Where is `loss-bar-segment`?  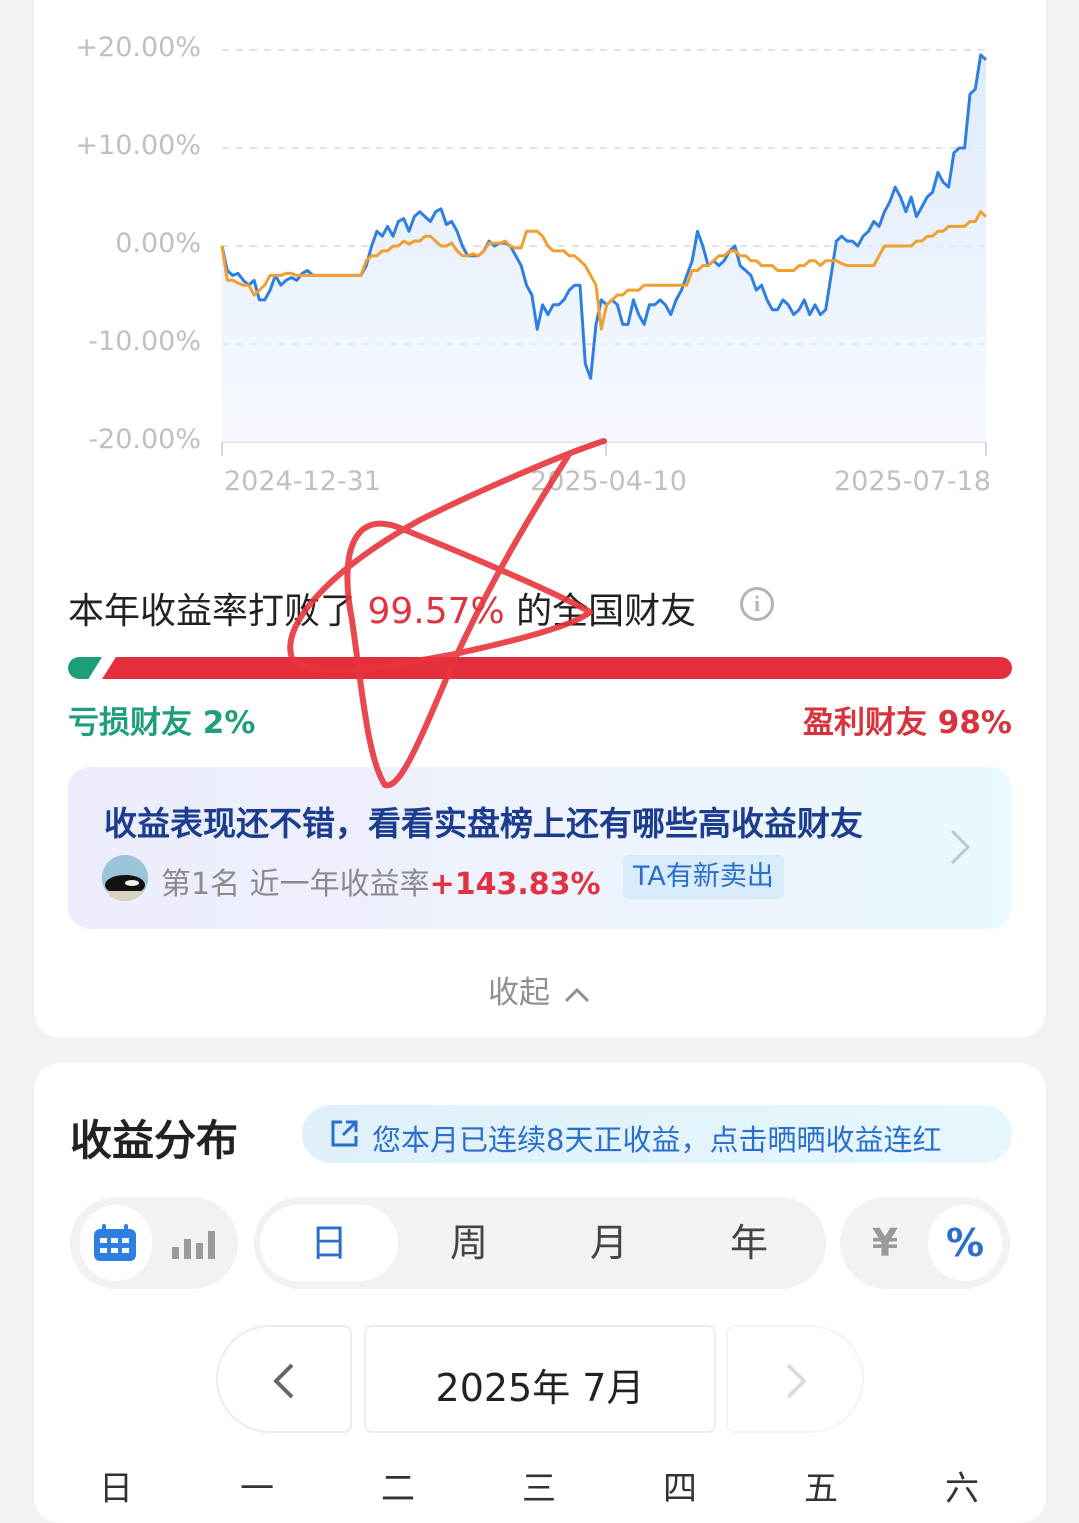 loss-bar-segment is located at coordinates (85, 668).